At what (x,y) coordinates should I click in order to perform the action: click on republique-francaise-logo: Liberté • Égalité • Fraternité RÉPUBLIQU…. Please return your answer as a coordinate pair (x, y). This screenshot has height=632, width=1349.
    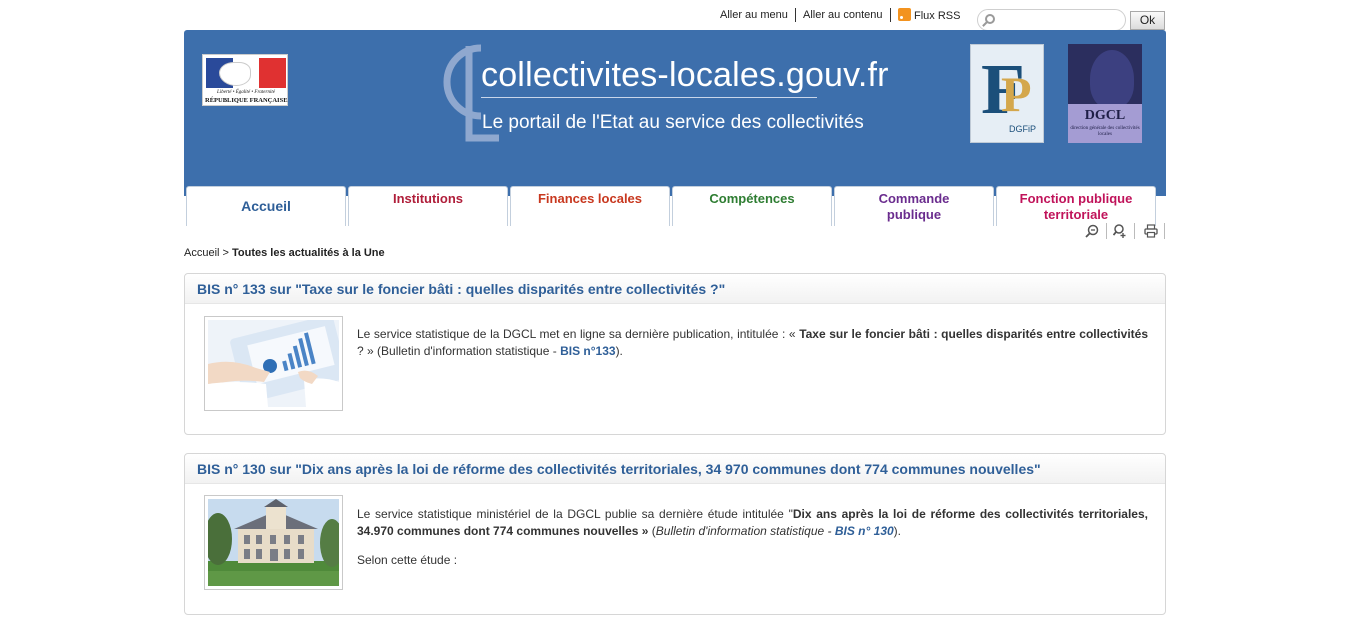
    Looking at the image, I should click on (245, 80).